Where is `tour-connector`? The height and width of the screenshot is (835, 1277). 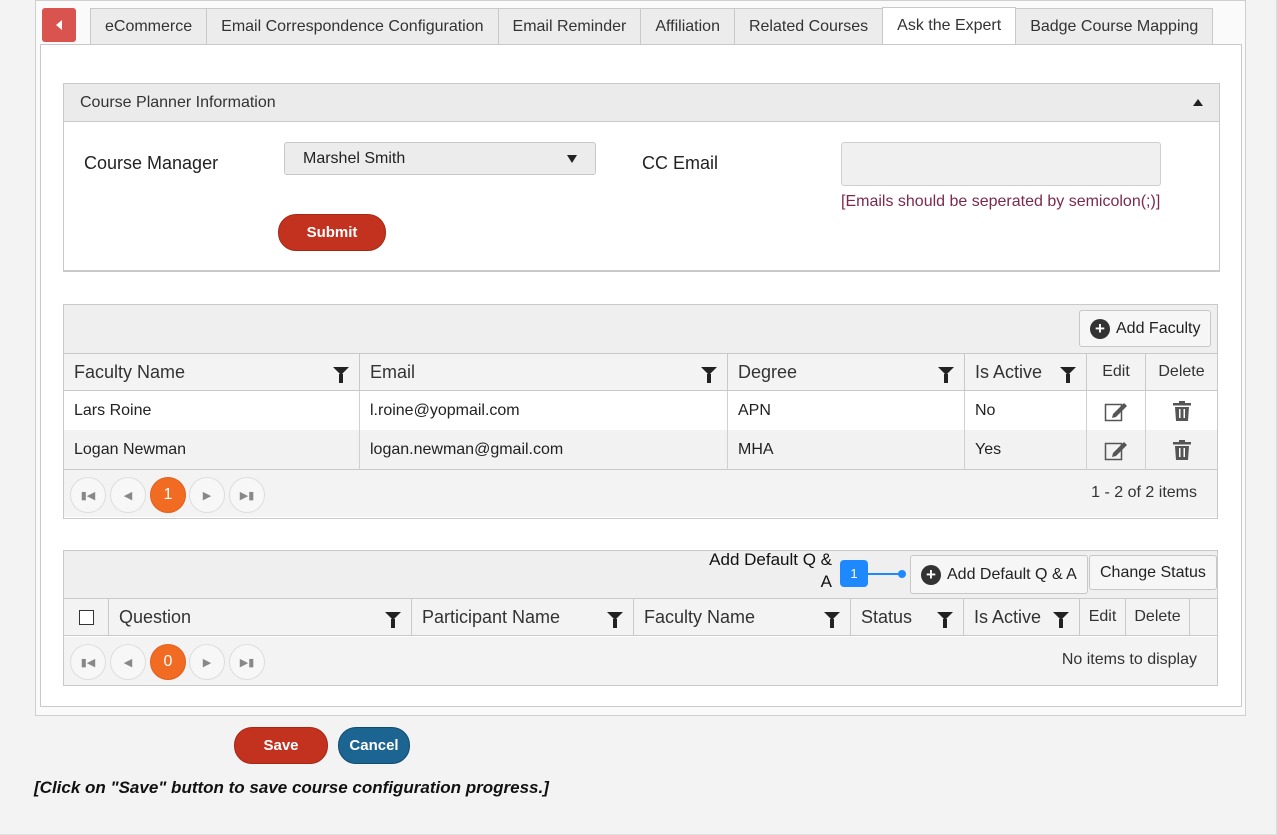 tour-connector is located at coordinates (884, 574).